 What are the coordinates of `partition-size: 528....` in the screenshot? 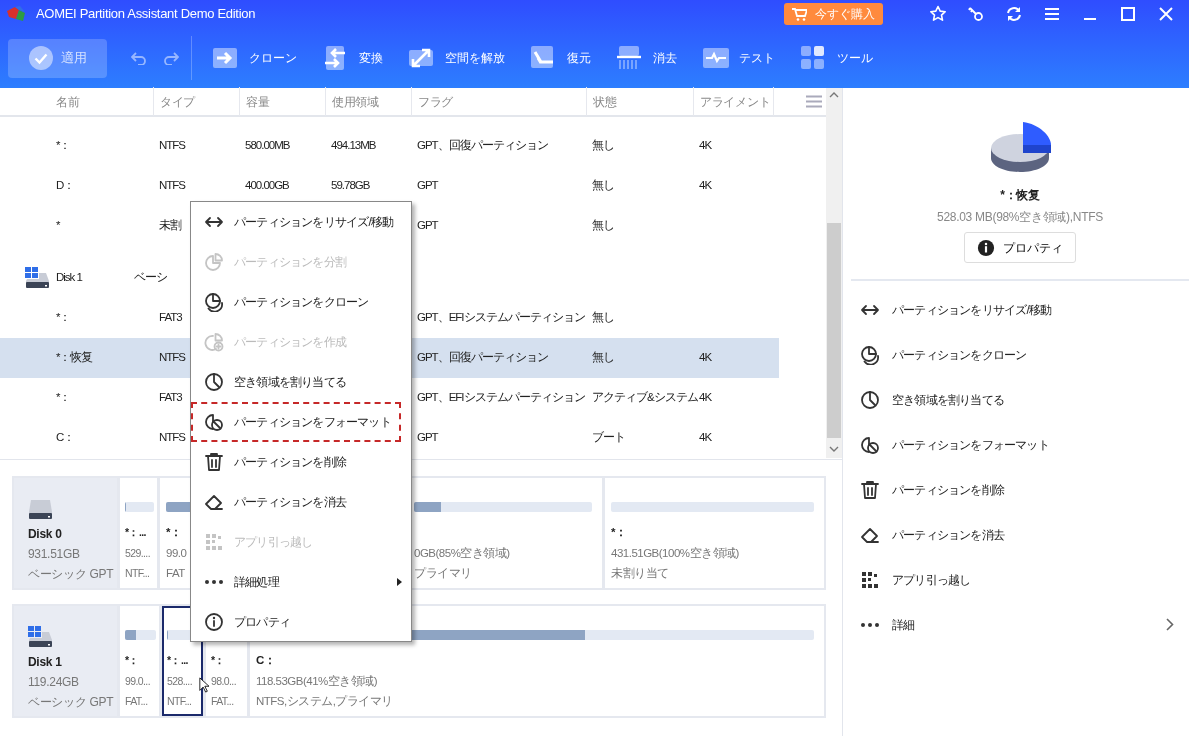 It's located at (179, 680).